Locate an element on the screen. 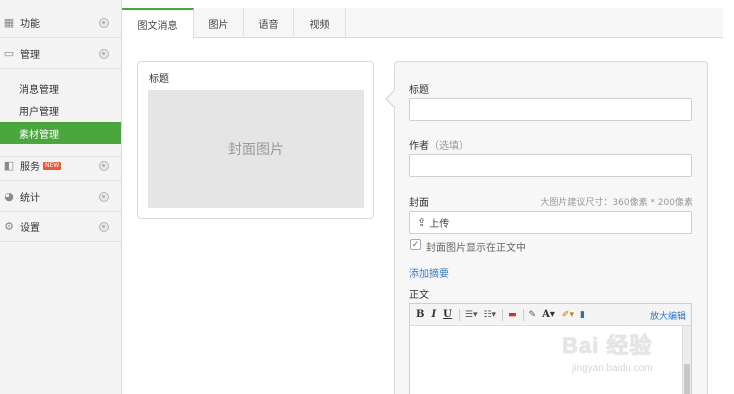  sidebar-item-service: ◧ 服务 NEW is located at coordinates (60, 166).